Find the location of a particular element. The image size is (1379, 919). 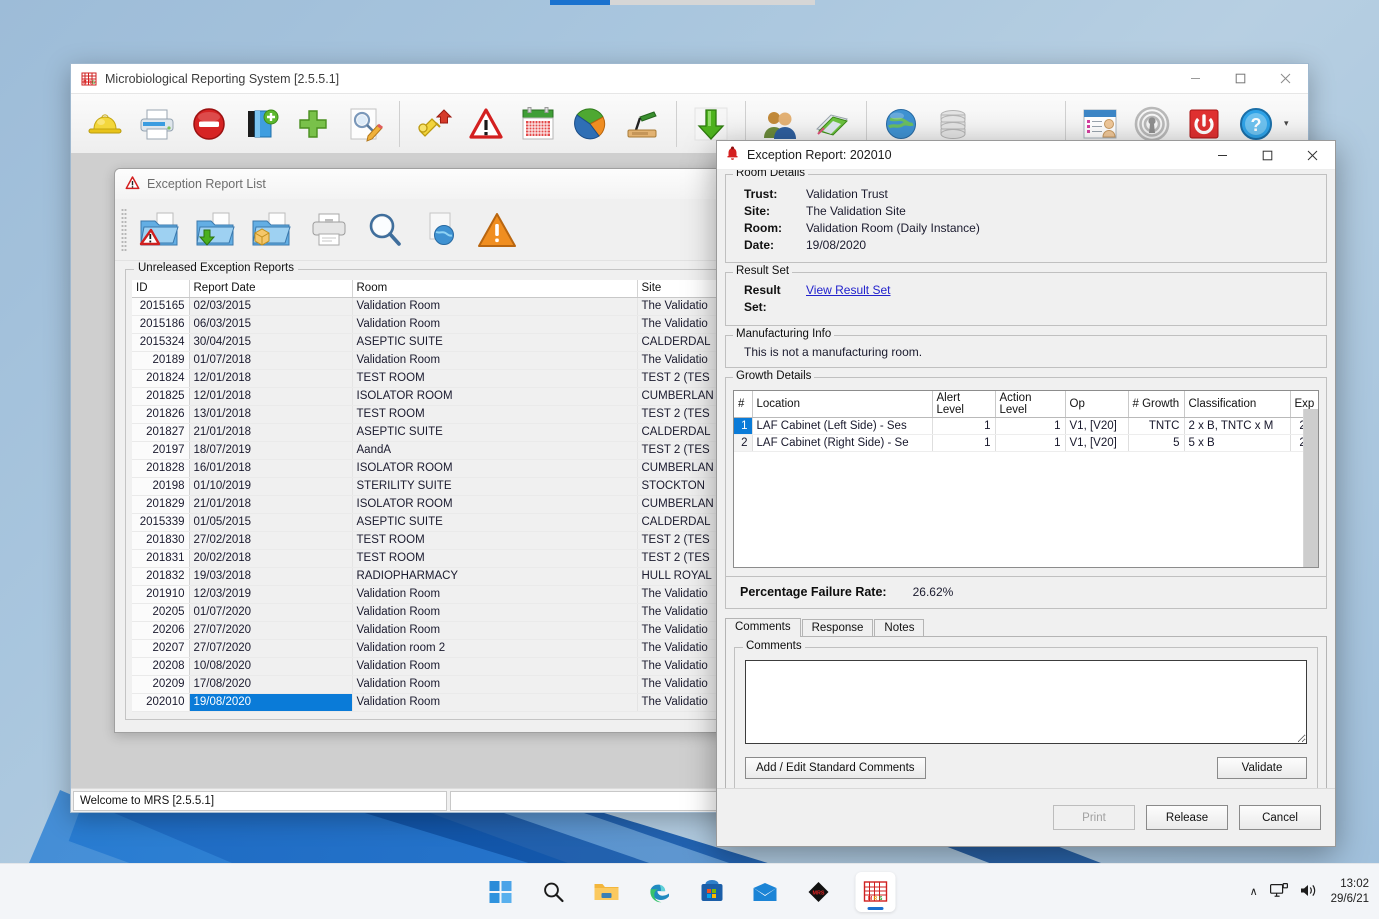

toolbar-separator is located at coordinates (399, 123).